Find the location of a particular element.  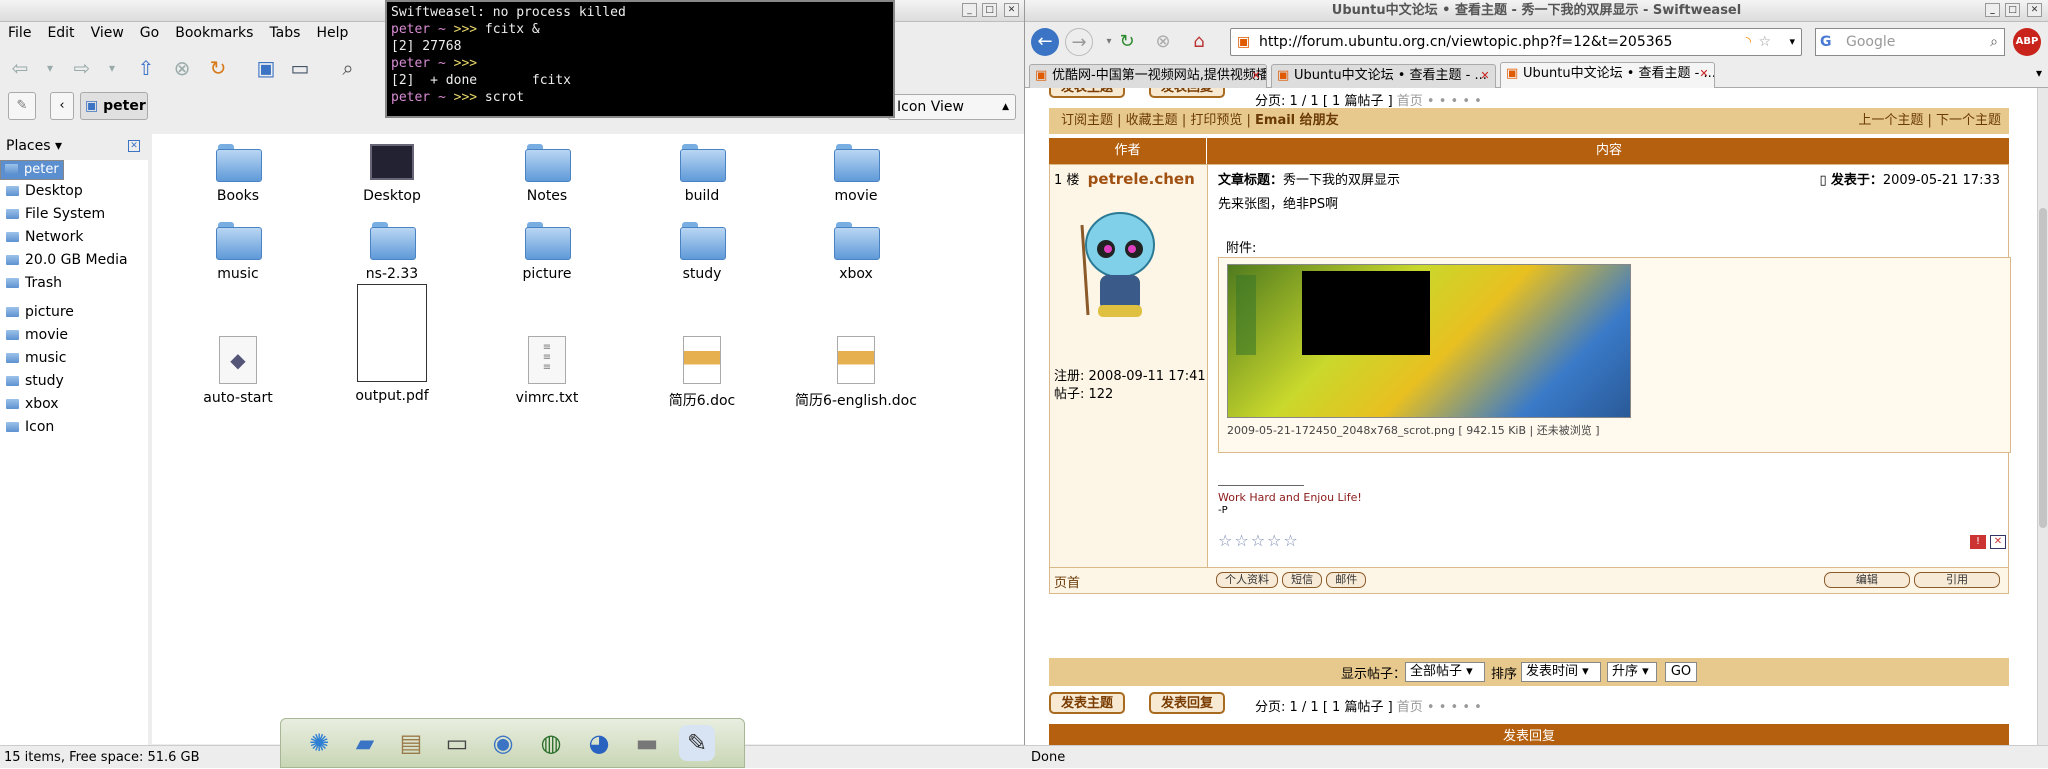

browser-tab: ▣ 优酷网-中国第一视频网站,提供视频播... ✕ is located at coordinates (1148, 76).